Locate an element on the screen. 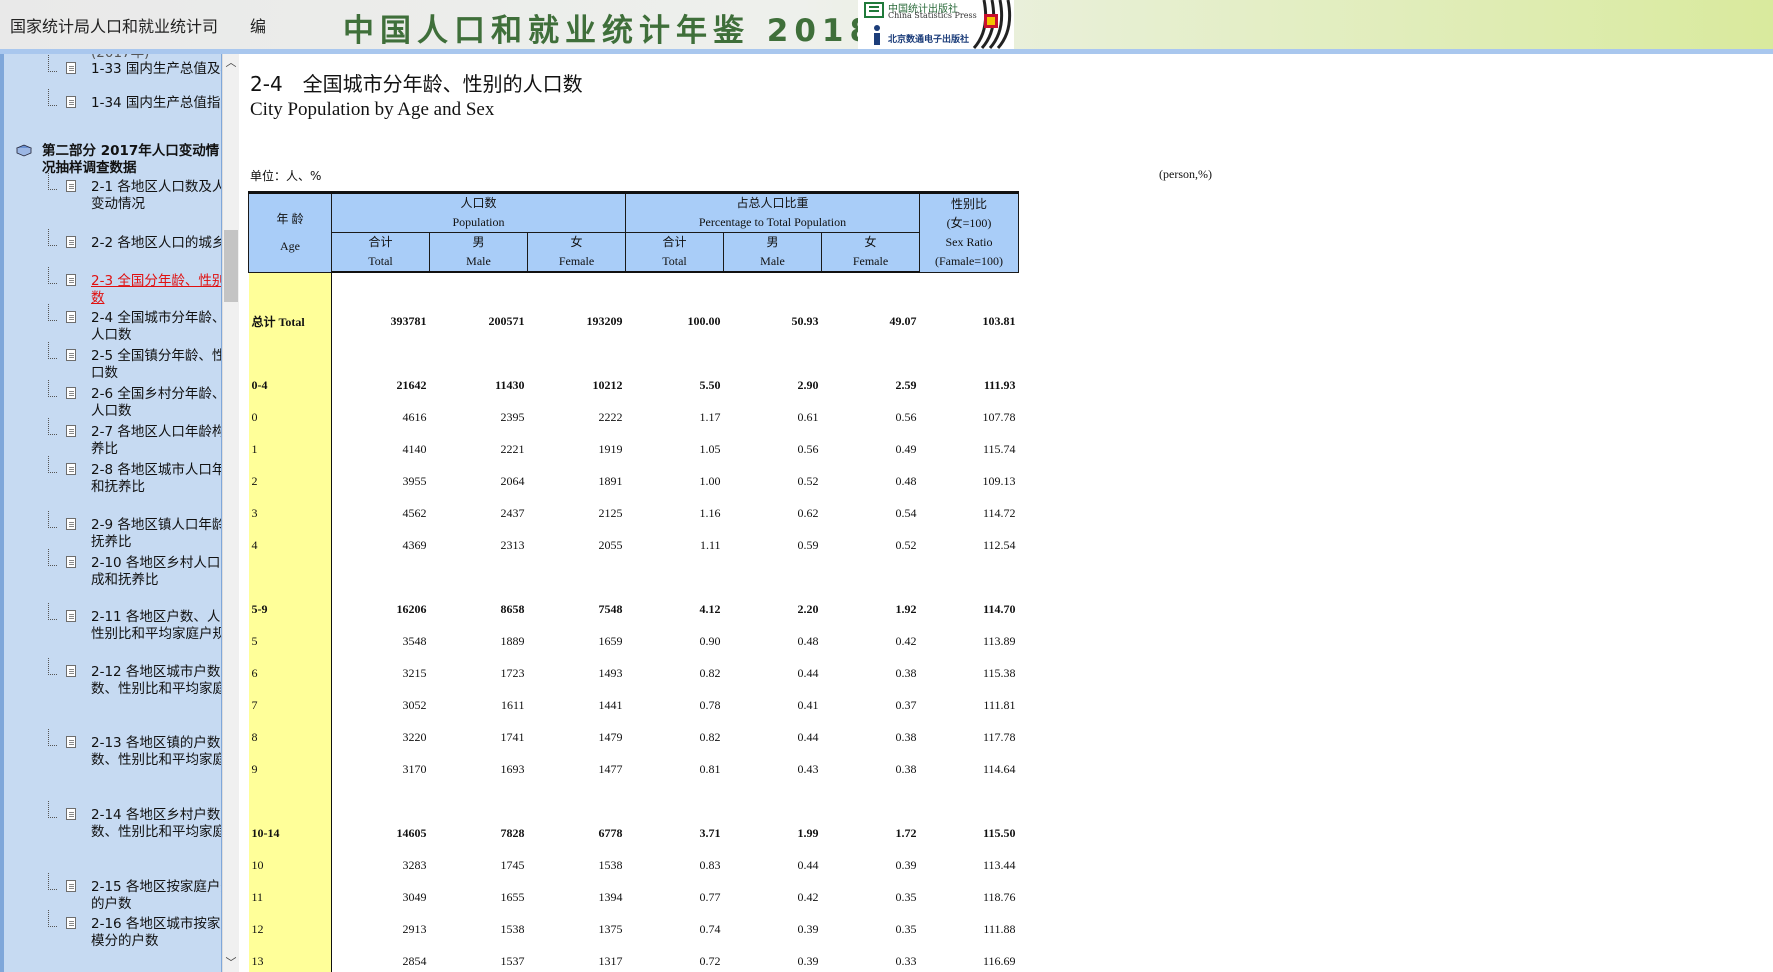  sidebar-scrollbar: ︿ ﹀ is located at coordinates (230, 513).